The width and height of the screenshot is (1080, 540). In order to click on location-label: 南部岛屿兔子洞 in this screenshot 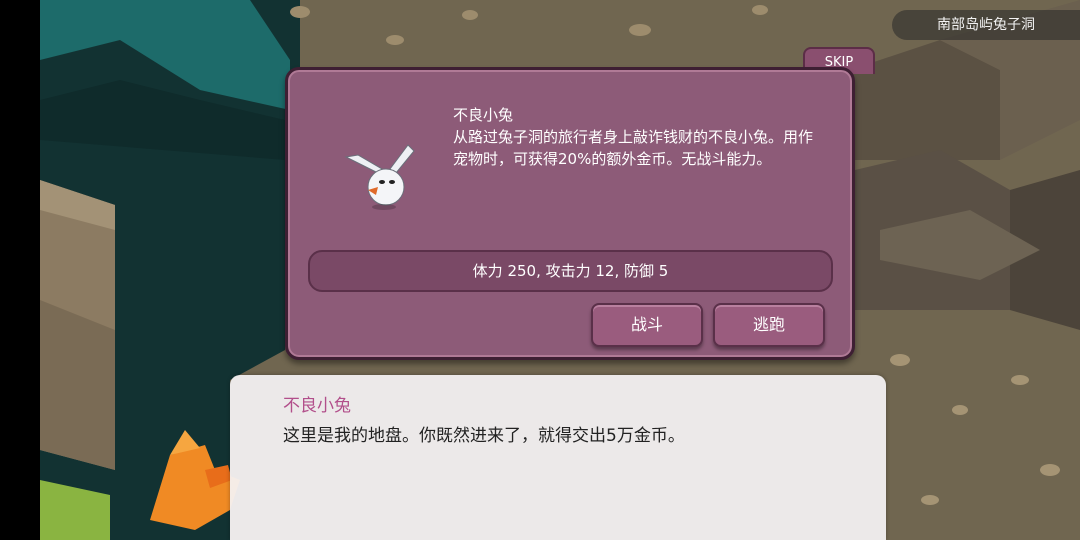, I will do `click(986, 25)`.